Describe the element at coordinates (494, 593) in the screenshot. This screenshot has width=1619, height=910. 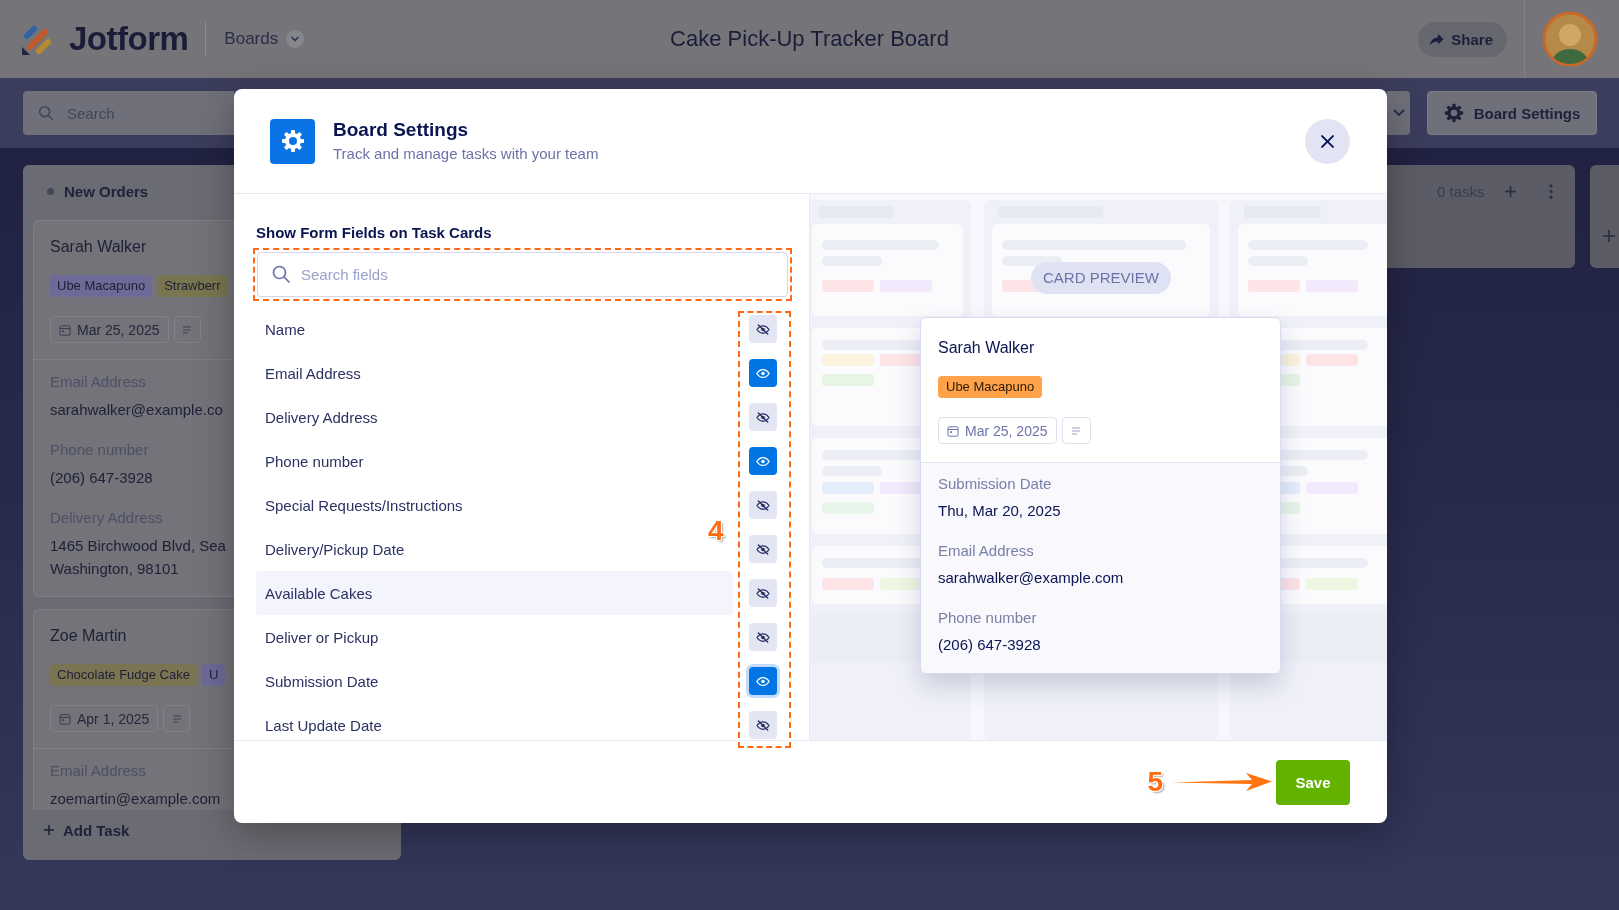
I see `field-name: Available Cakes` at that location.